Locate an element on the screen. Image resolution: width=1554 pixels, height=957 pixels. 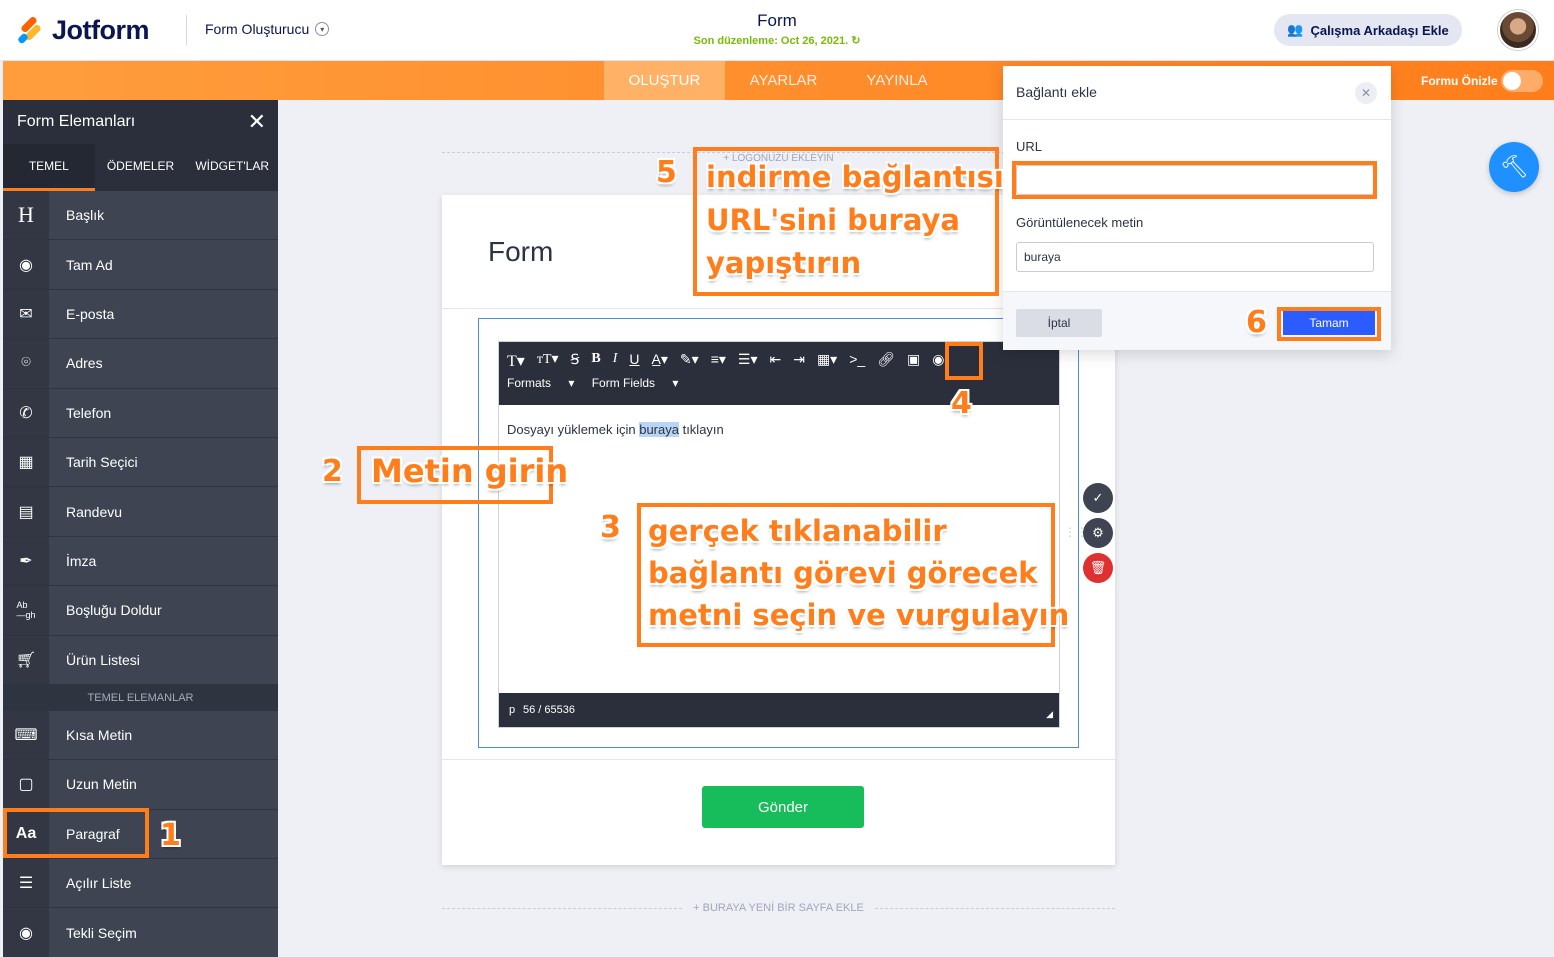
user-icon: ◉ is located at coordinates (26, 264).